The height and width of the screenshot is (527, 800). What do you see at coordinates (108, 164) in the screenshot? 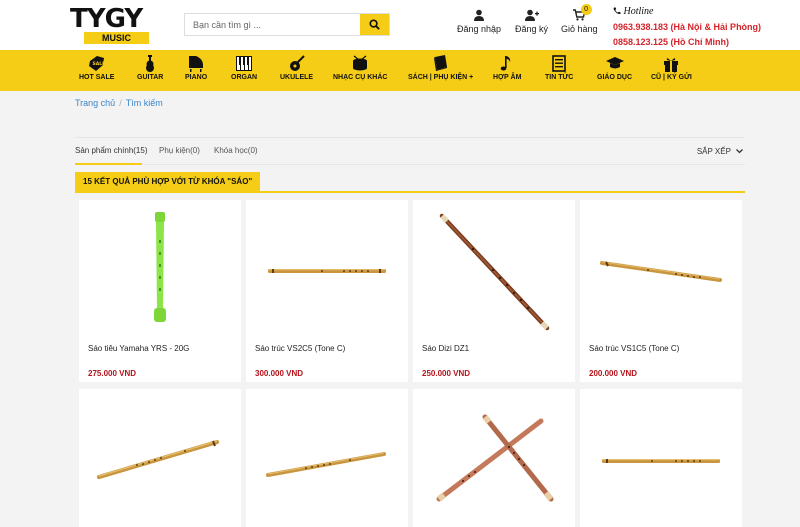
I see `active-tab-indicator` at bounding box center [108, 164].